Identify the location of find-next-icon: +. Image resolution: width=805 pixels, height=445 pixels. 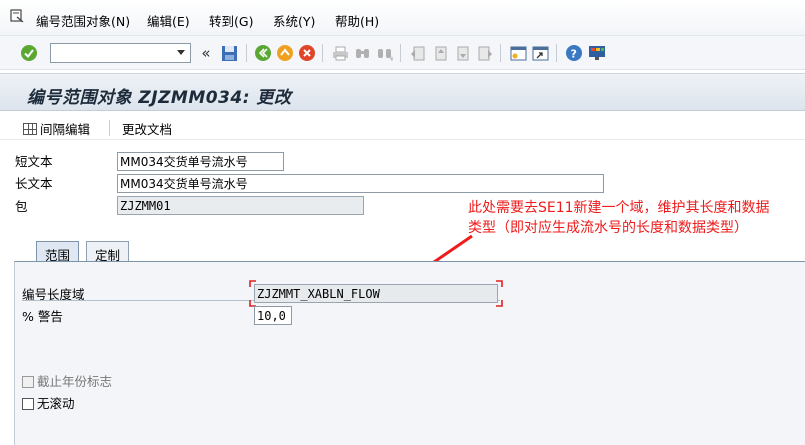
(384, 53).